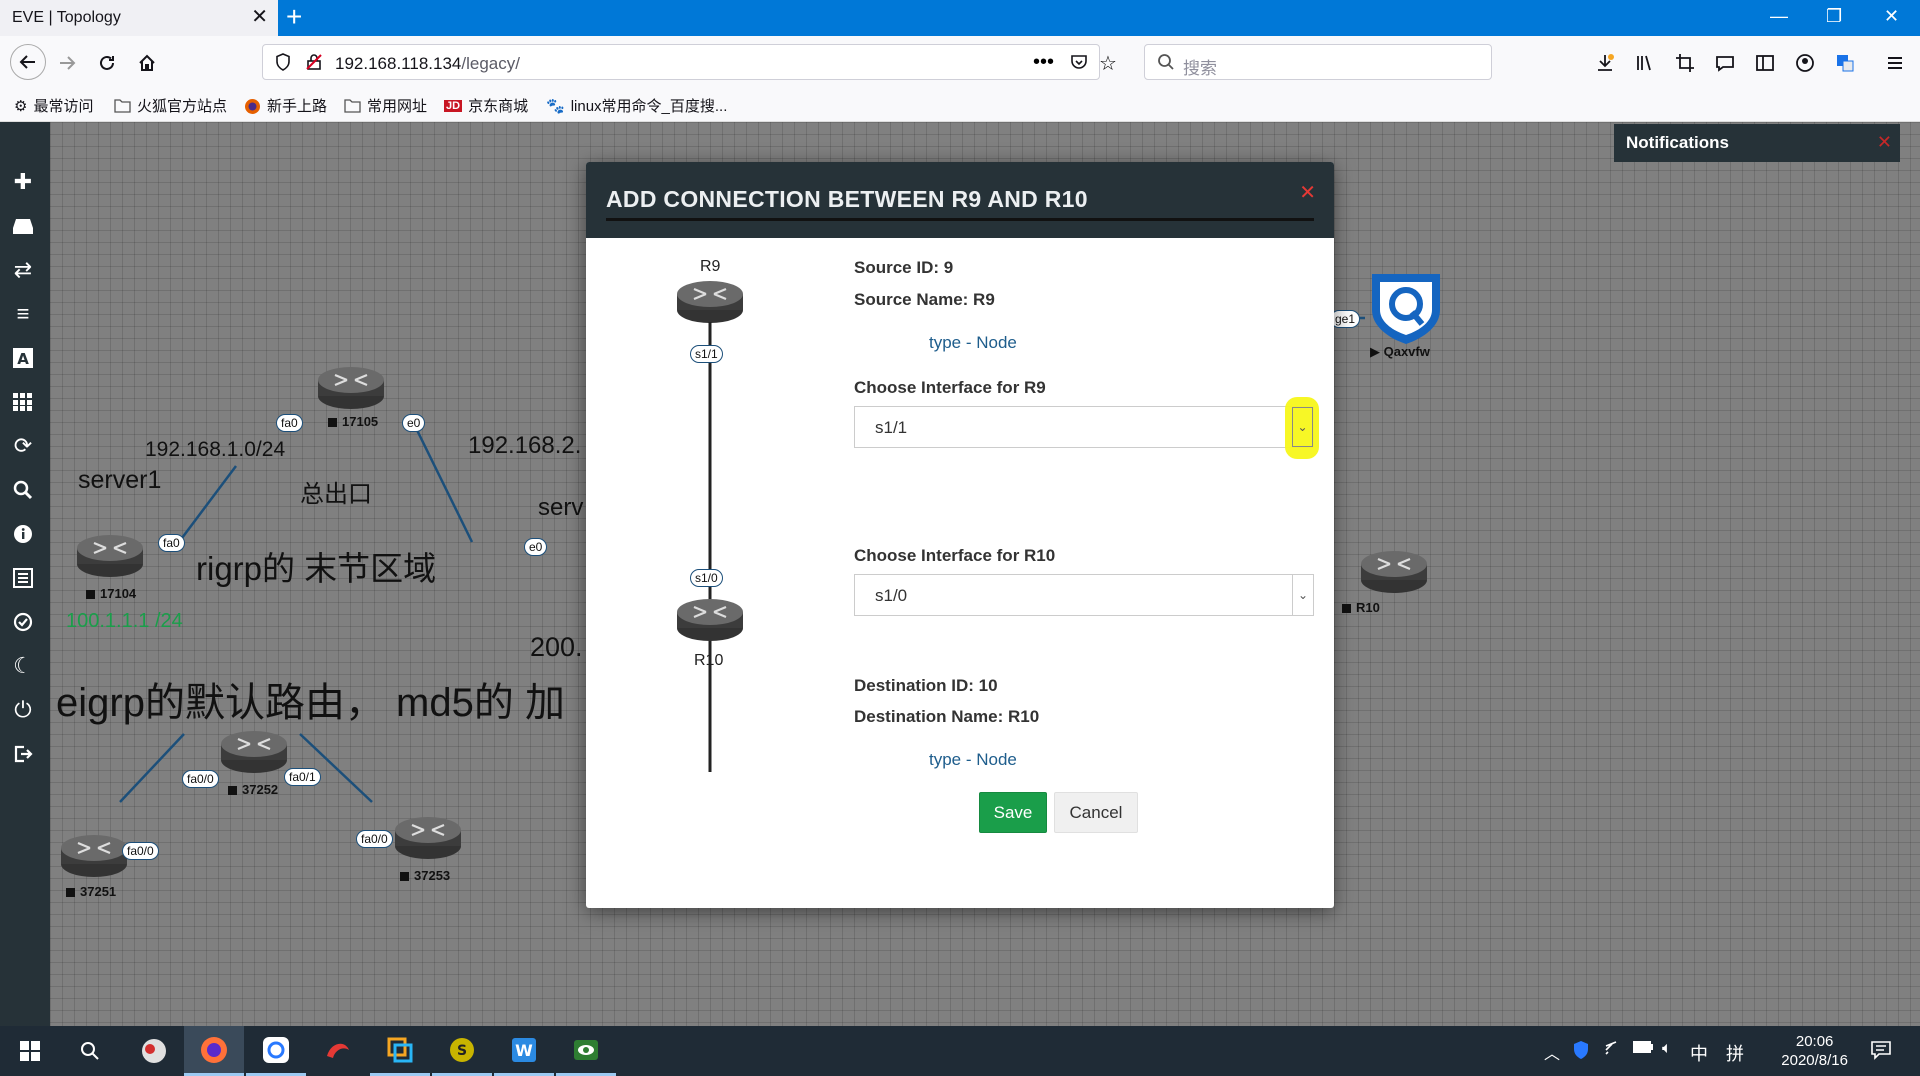 The width and height of the screenshot is (1920, 1076). What do you see at coordinates (23, 665) in the screenshot?
I see `dark-mode-icon: ☾` at bounding box center [23, 665].